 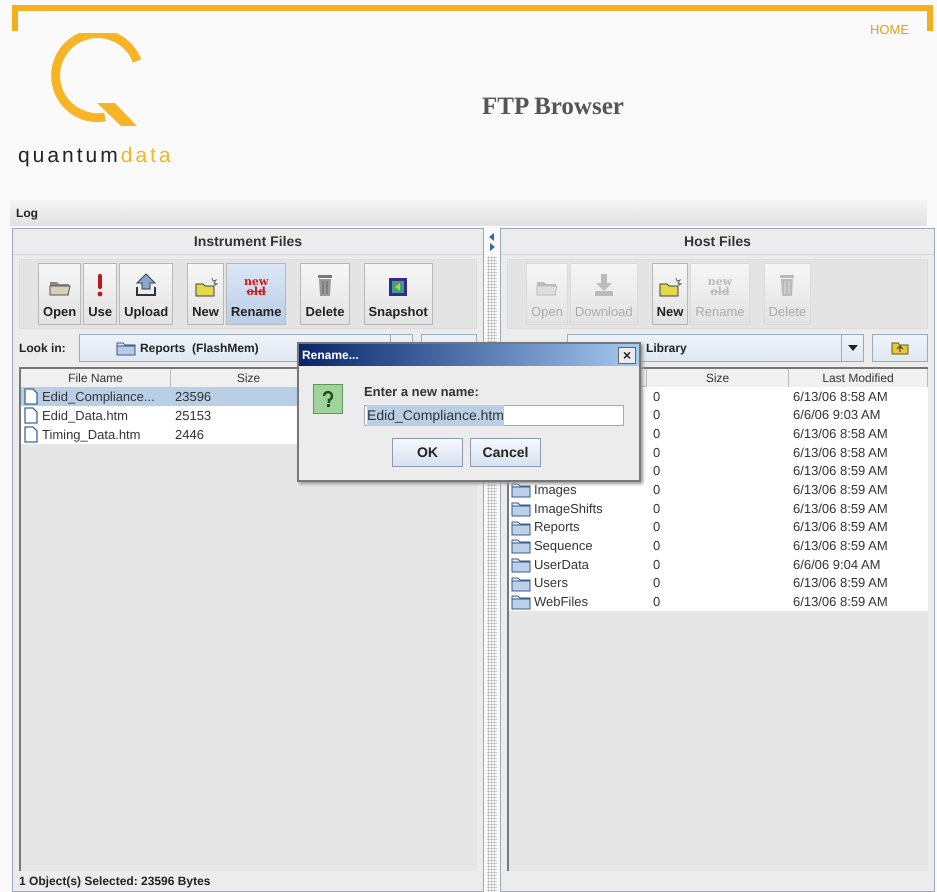 I want to click on column-header: Size, so click(x=718, y=378).